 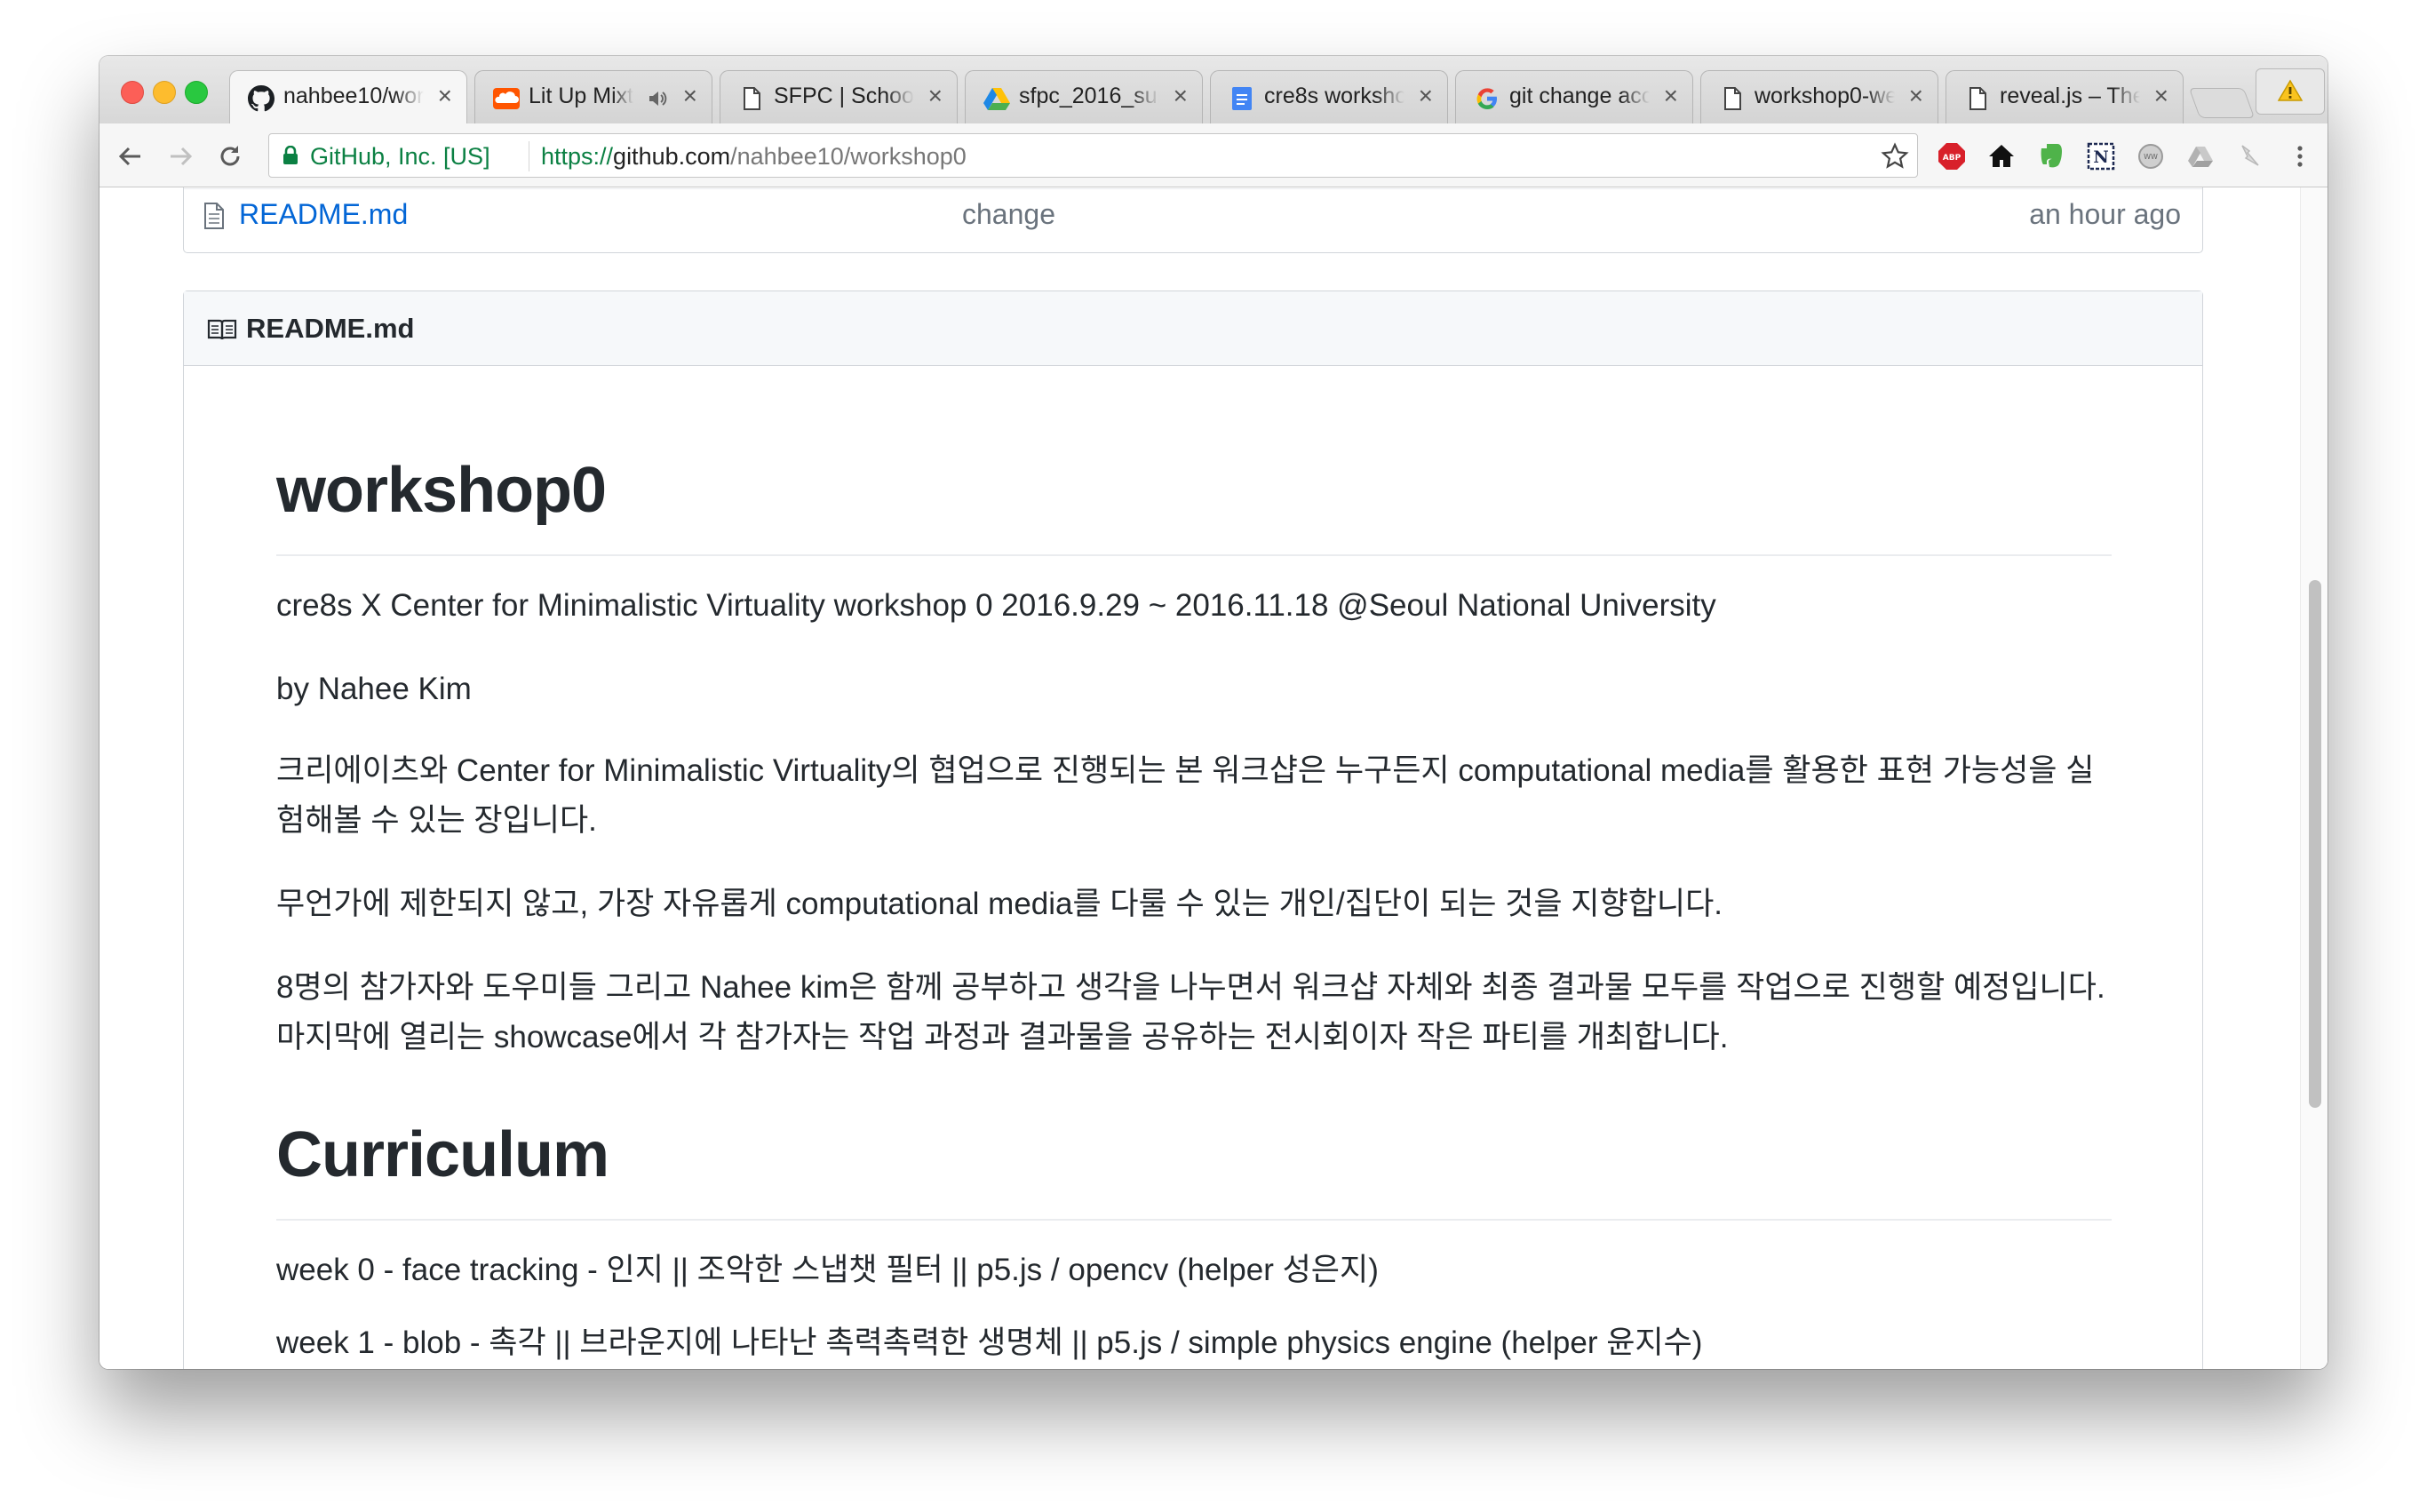 I want to click on home-icon, so click(x=2002, y=156).